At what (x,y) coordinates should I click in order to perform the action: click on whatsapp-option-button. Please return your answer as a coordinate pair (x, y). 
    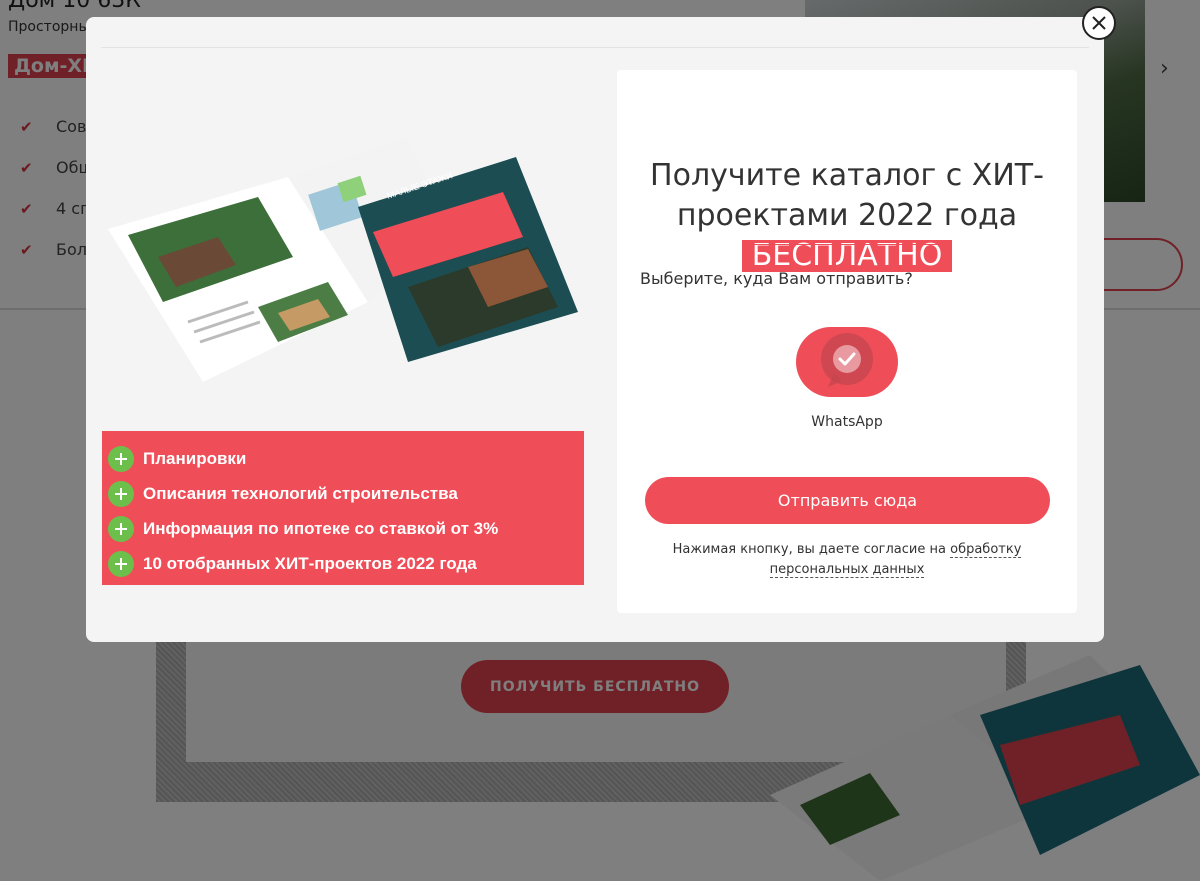
    Looking at the image, I should click on (847, 362).